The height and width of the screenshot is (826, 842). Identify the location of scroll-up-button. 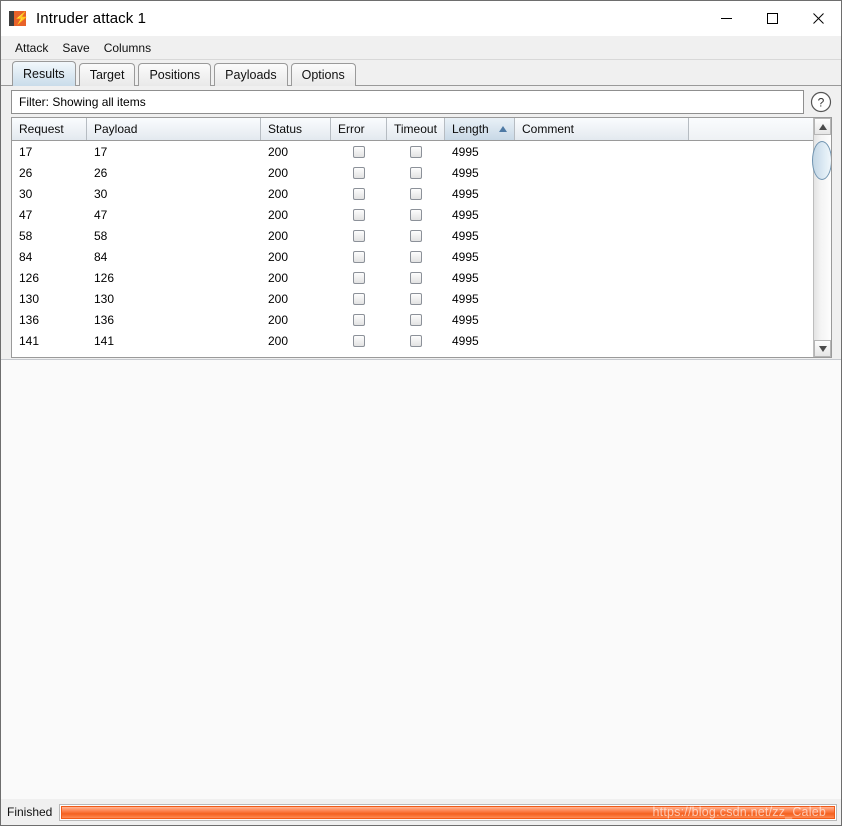
(822, 126).